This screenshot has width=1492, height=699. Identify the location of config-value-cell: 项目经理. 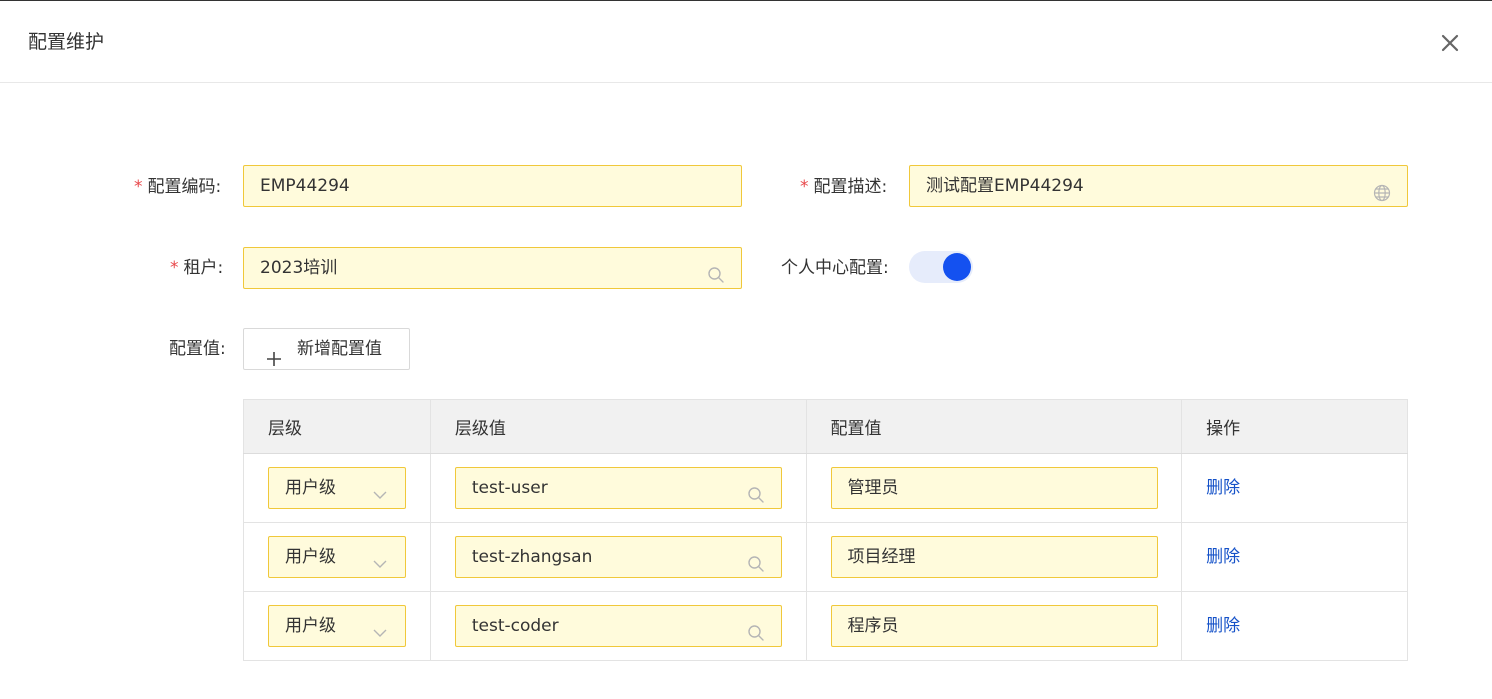
(994, 557).